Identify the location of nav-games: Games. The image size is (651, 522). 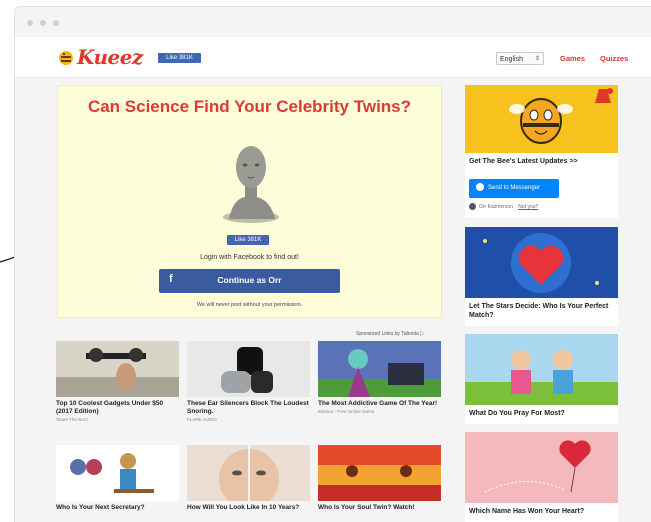
(572, 58).